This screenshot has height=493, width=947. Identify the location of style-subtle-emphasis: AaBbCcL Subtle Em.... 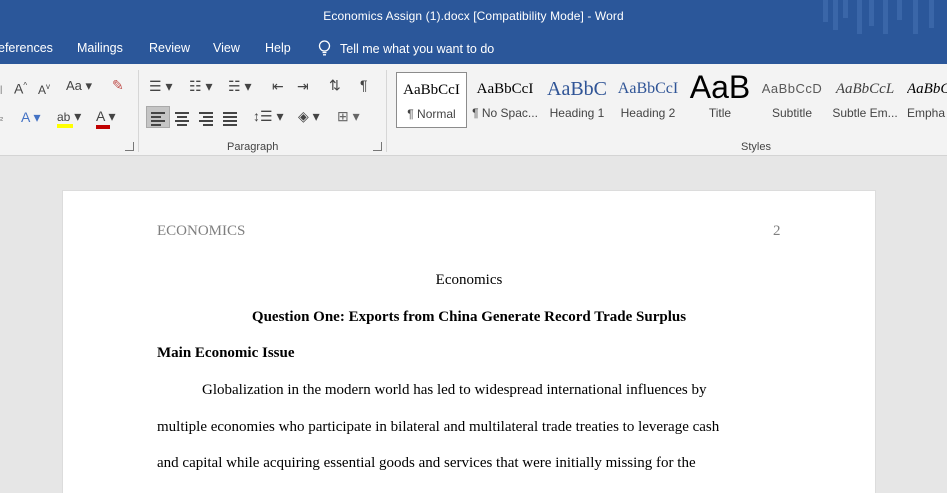
(865, 100).